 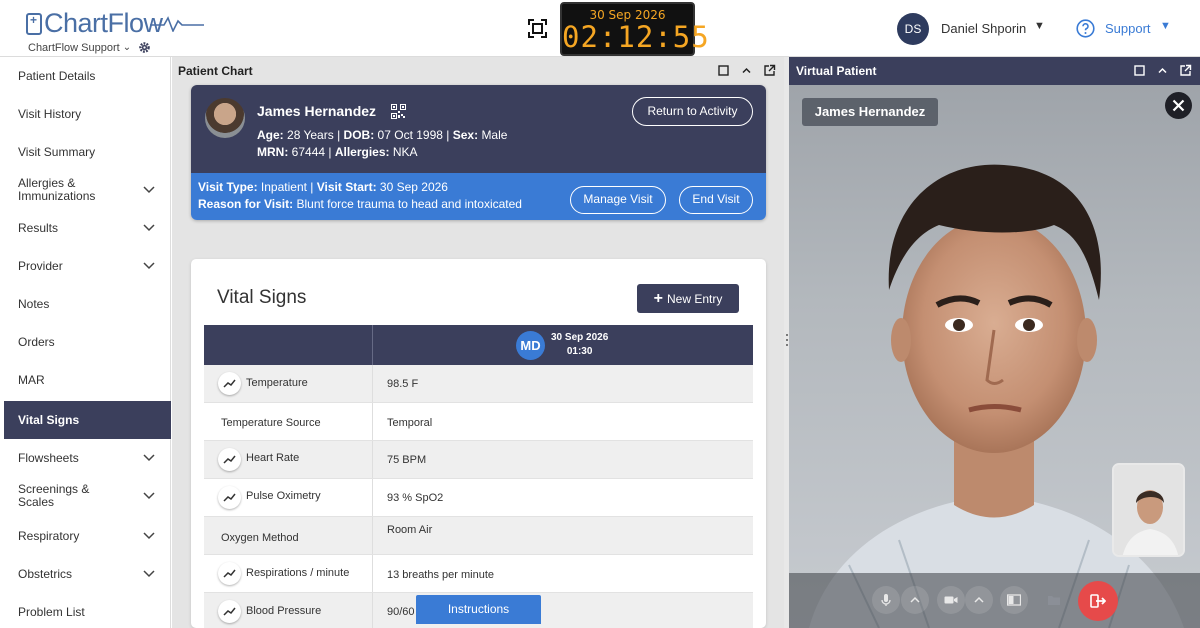 I want to click on help-icon, so click(x=1085, y=28).